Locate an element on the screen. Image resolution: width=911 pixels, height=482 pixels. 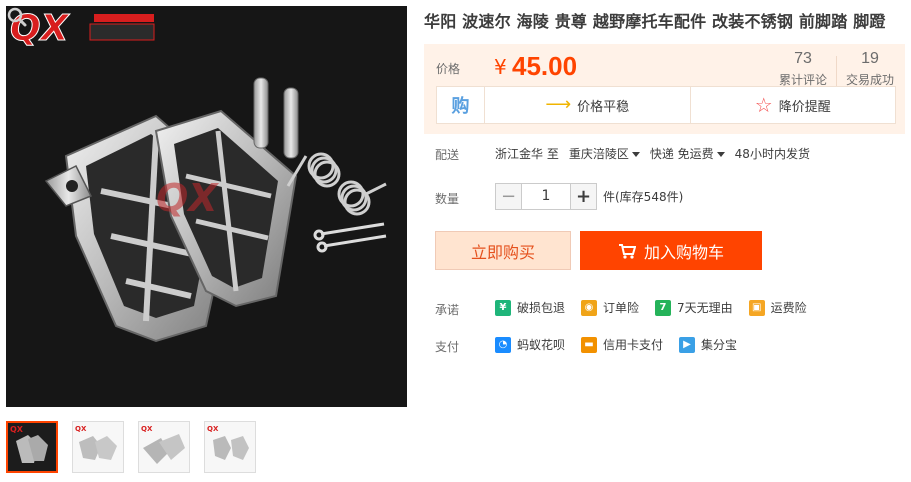
quantity-stepper: − 1 + 件(库存548件) is located at coordinates (589, 196).